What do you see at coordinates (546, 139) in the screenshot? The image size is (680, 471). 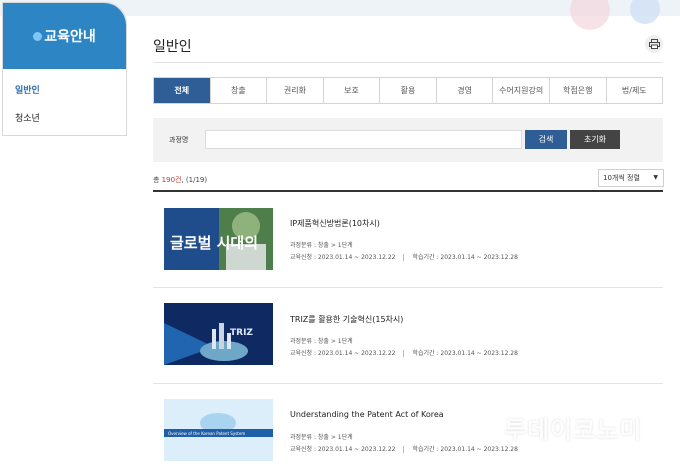 I see `search-button: 검색` at bounding box center [546, 139].